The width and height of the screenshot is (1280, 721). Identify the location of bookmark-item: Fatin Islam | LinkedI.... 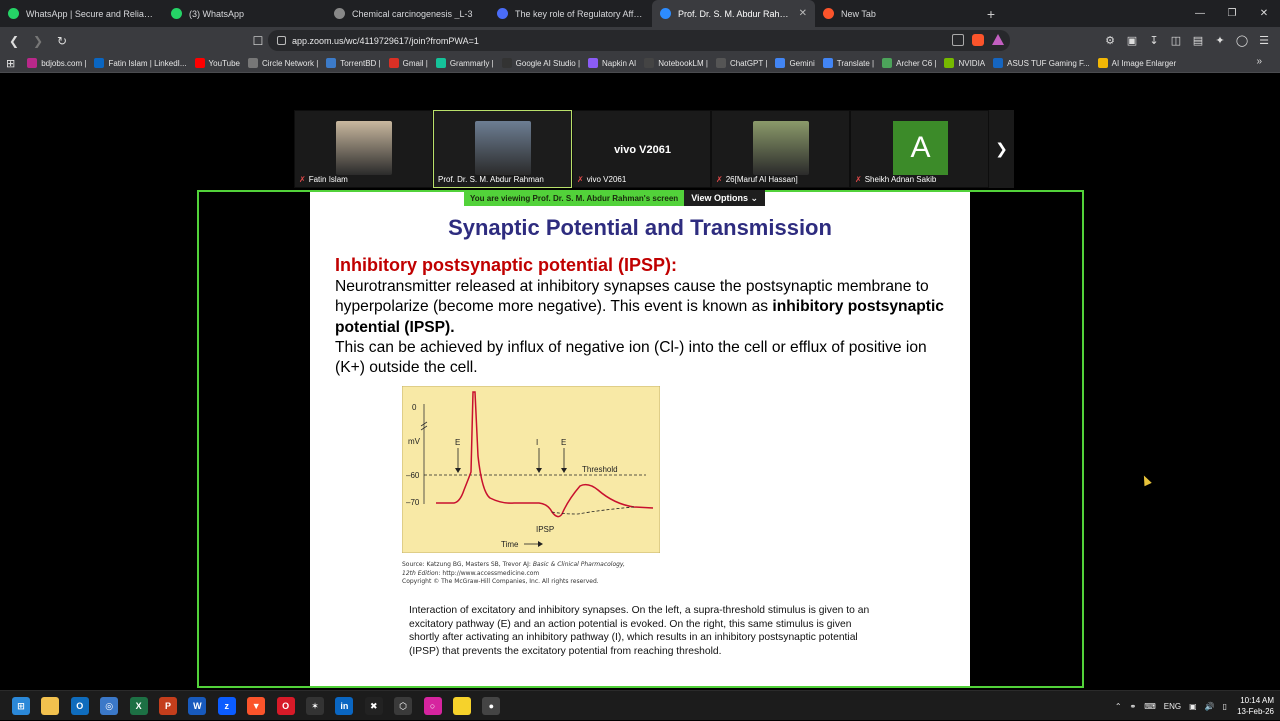
(140, 63).